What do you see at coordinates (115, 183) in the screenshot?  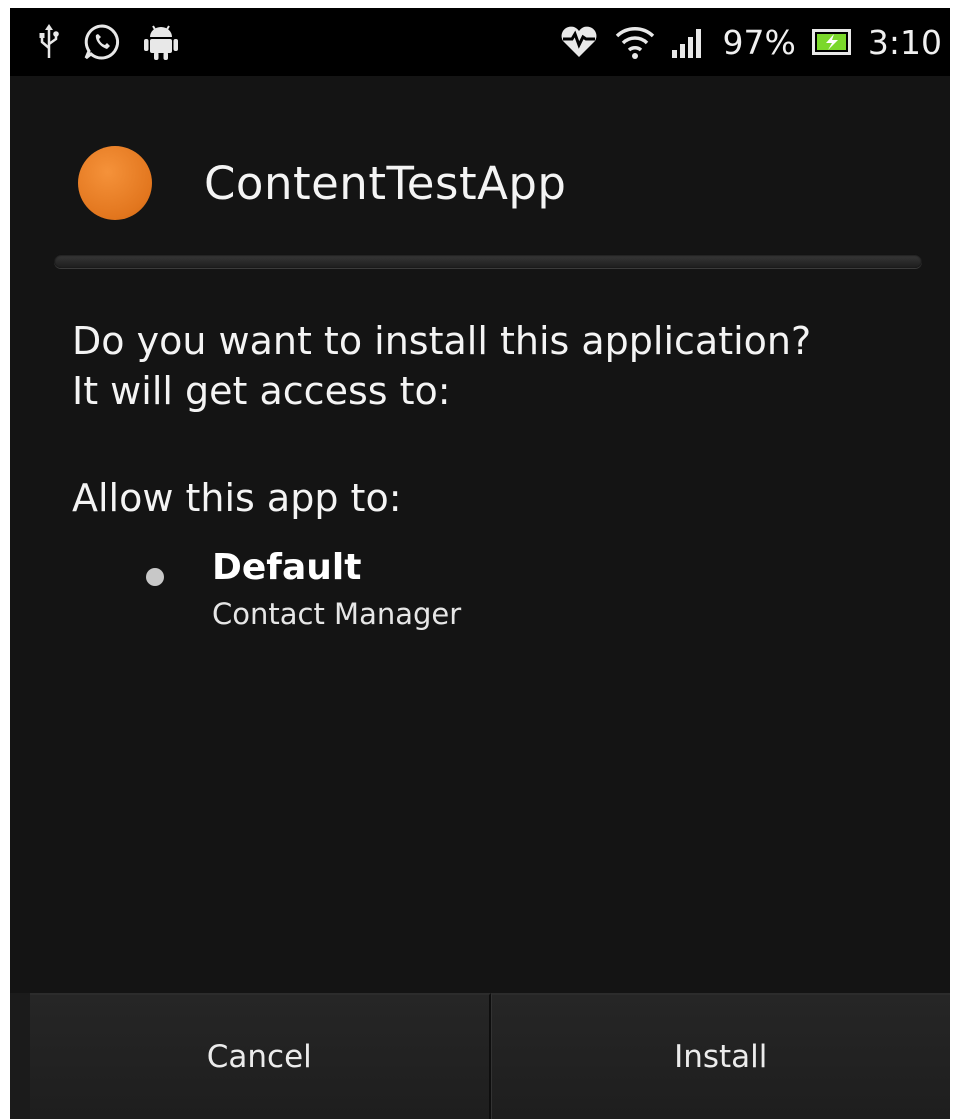 I see `orange-circle-icon` at bounding box center [115, 183].